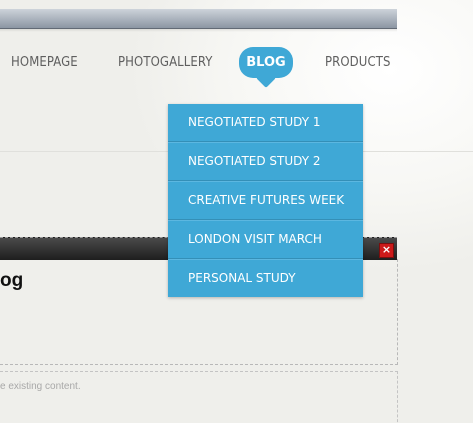  I want to click on dropdown-item-negotiated-study-1: NEGOTIATED STUDY 1, so click(265, 123).